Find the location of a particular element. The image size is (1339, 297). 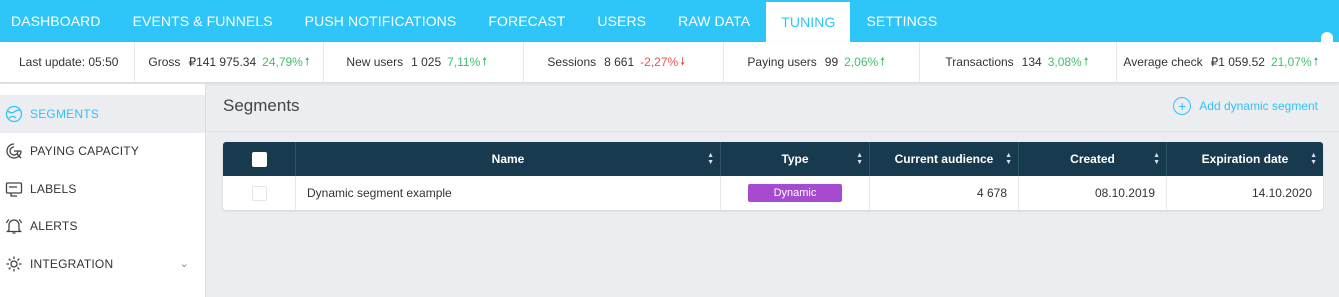

nav-dashboard: DASHBOARD is located at coordinates (58, 21).